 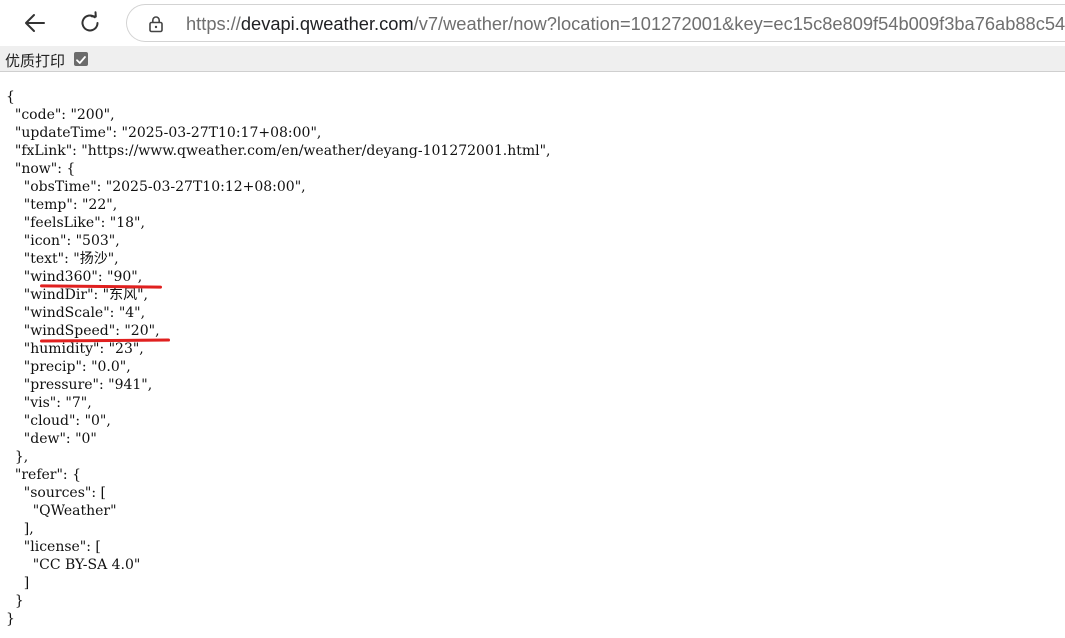 What do you see at coordinates (156, 24) in the screenshot?
I see `lock-icon` at bounding box center [156, 24].